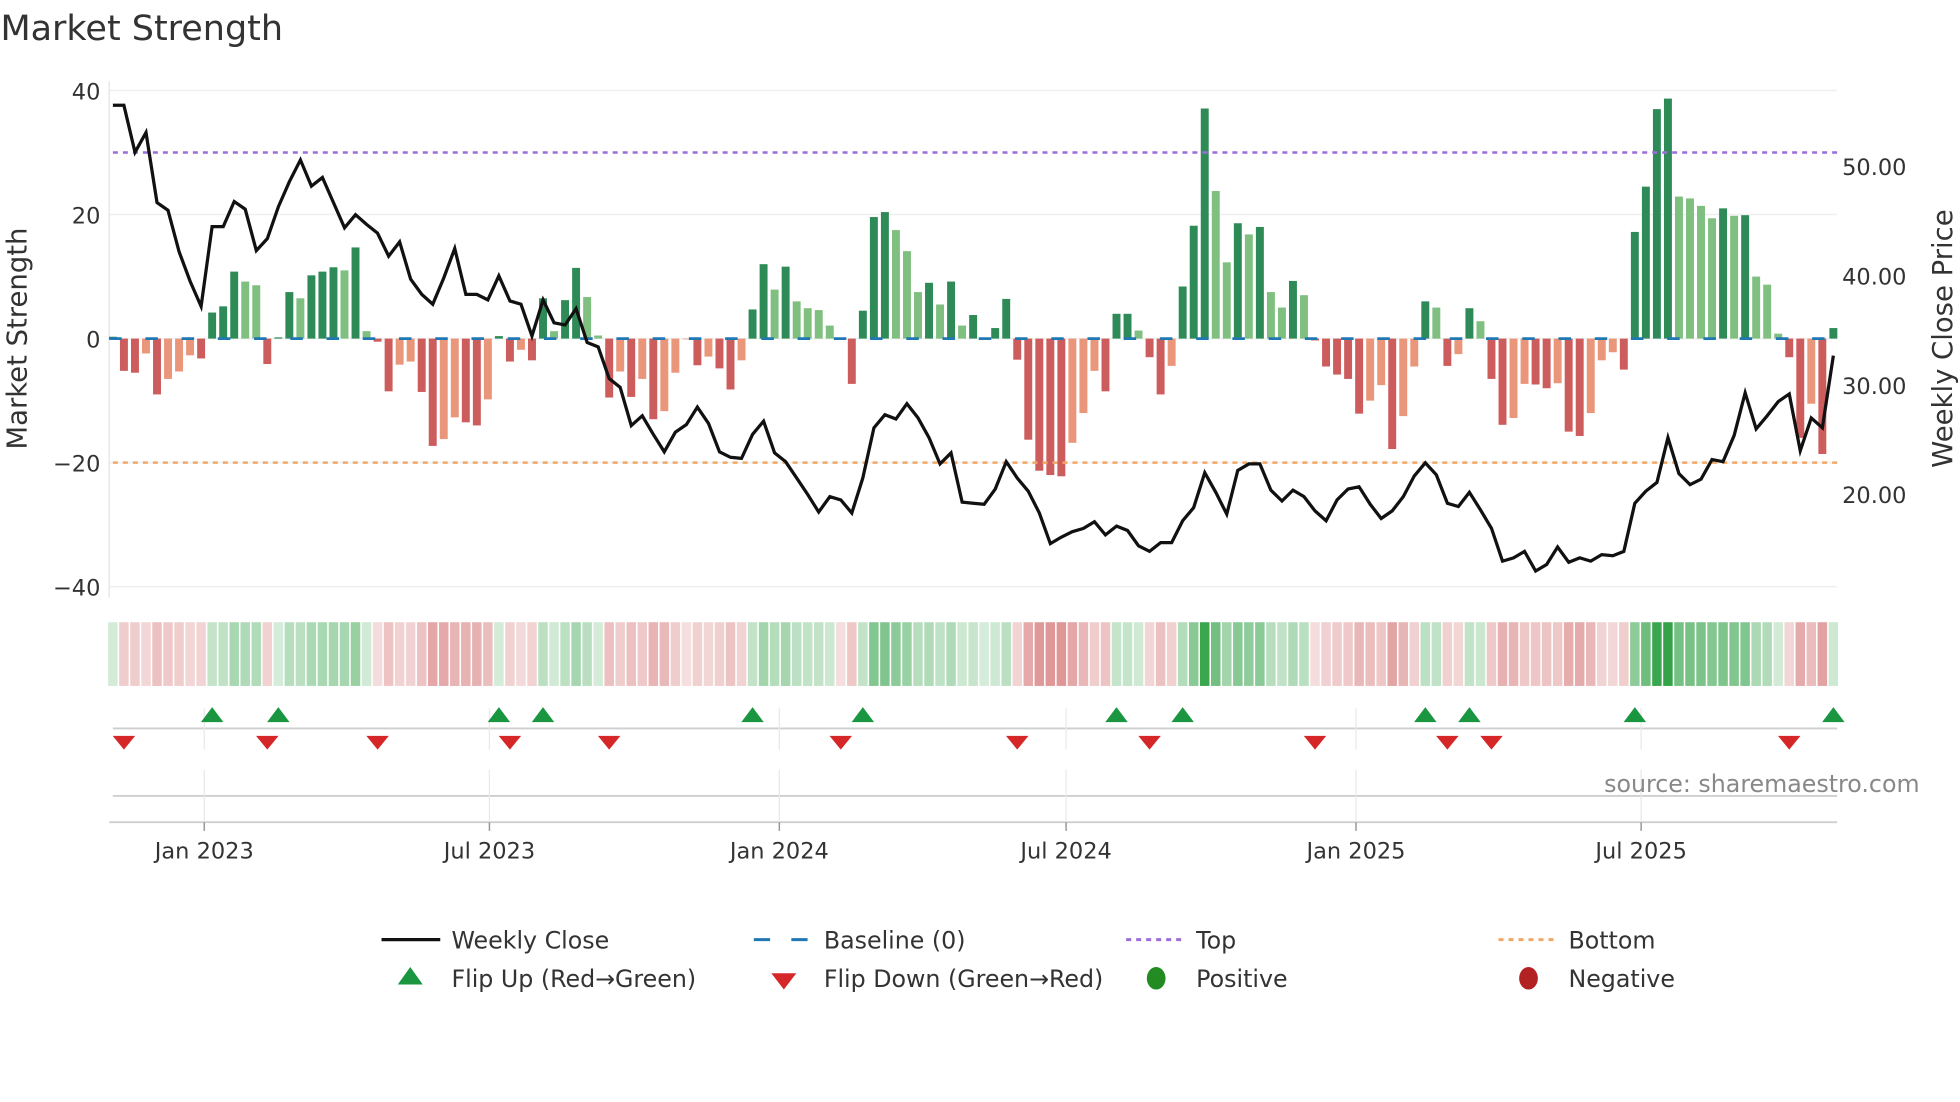 Image resolution: width=1960 pixels, height=1102 pixels. I want to click on triangle-up-icon, so click(410, 976).